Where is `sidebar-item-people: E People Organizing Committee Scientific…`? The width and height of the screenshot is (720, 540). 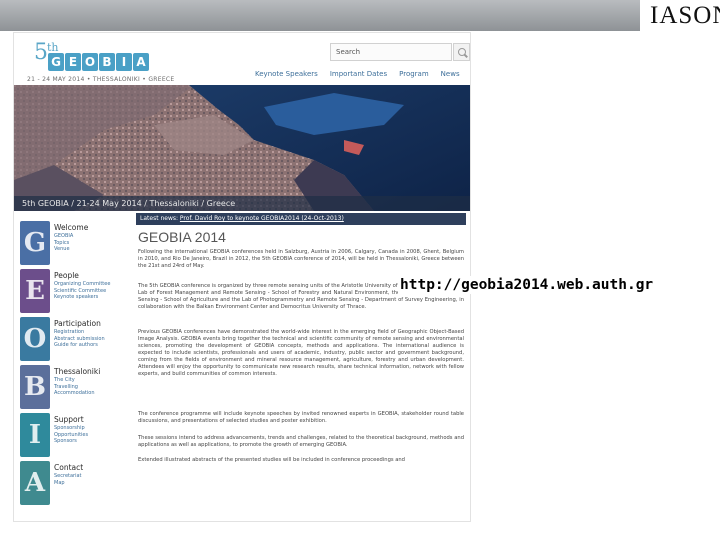
sidebar-item-people: E People Organizing Committee Scientific… is located at coordinates (76, 292).